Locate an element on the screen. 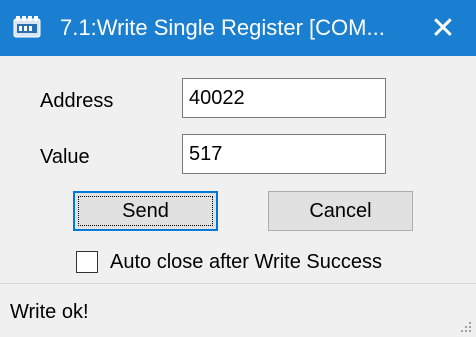  resize-grip-icon is located at coordinates (466, 327).